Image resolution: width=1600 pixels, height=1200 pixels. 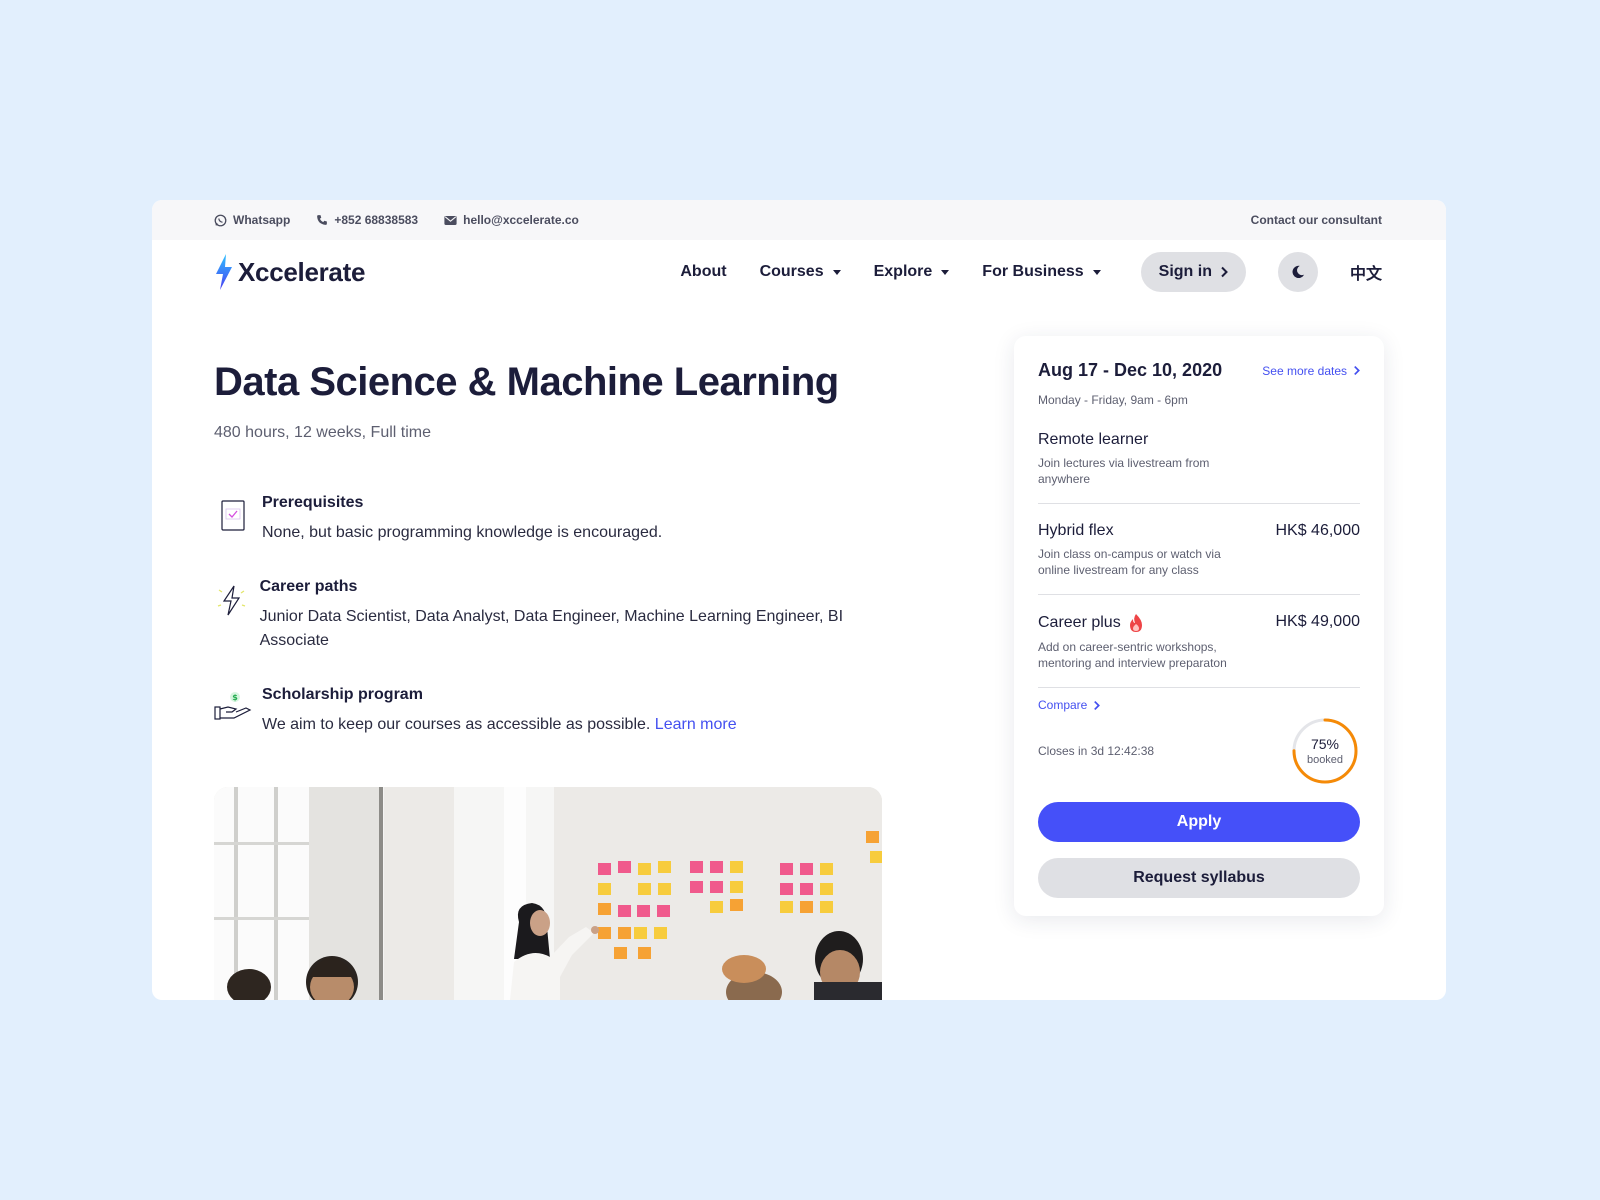 I want to click on feature-title: Scholarship program, so click(x=342, y=694).